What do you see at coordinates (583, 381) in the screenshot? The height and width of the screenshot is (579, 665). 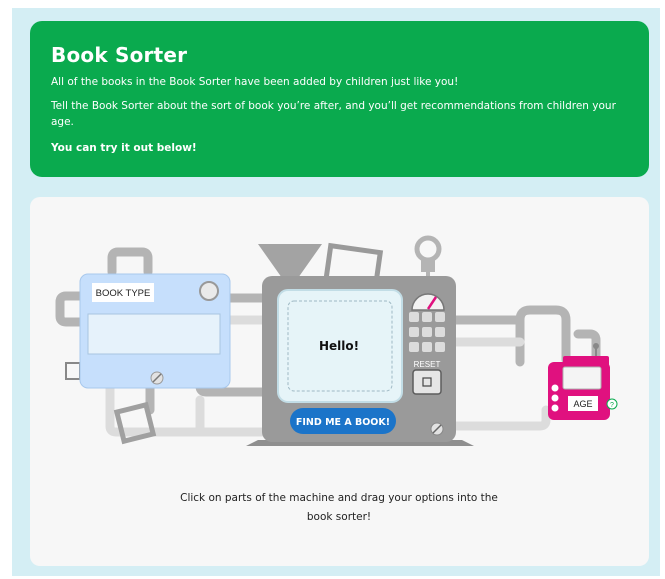 I see `age-module: AGE ?` at bounding box center [583, 381].